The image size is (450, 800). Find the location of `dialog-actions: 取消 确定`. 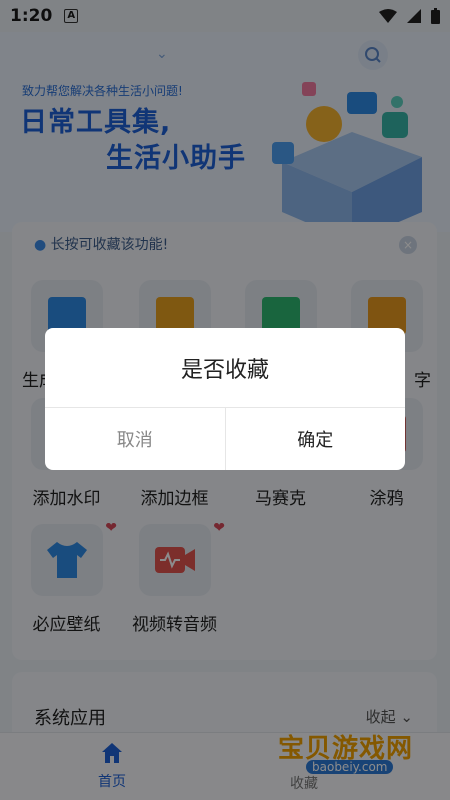

dialog-actions: 取消 确定 is located at coordinates (225, 439).